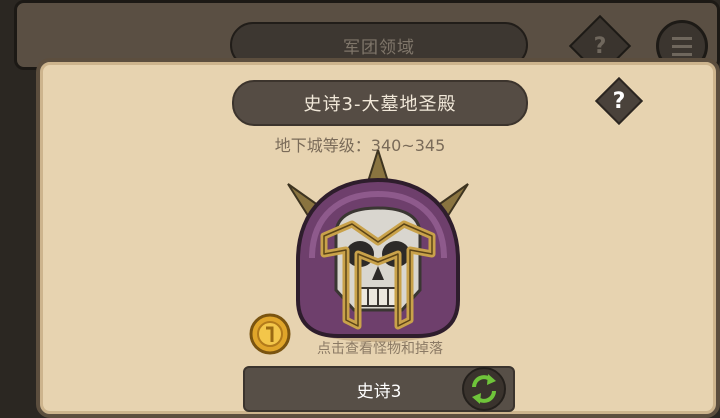 The height and width of the screenshot is (418, 720). What do you see at coordinates (378, 250) in the screenshot?
I see `helmeted-skull-icon` at bounding box center [378, 250].